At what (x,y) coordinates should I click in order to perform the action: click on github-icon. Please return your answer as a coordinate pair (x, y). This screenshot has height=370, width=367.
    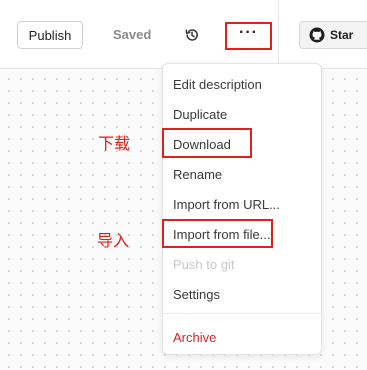
    Looking at the image, I should click on (317, 35).